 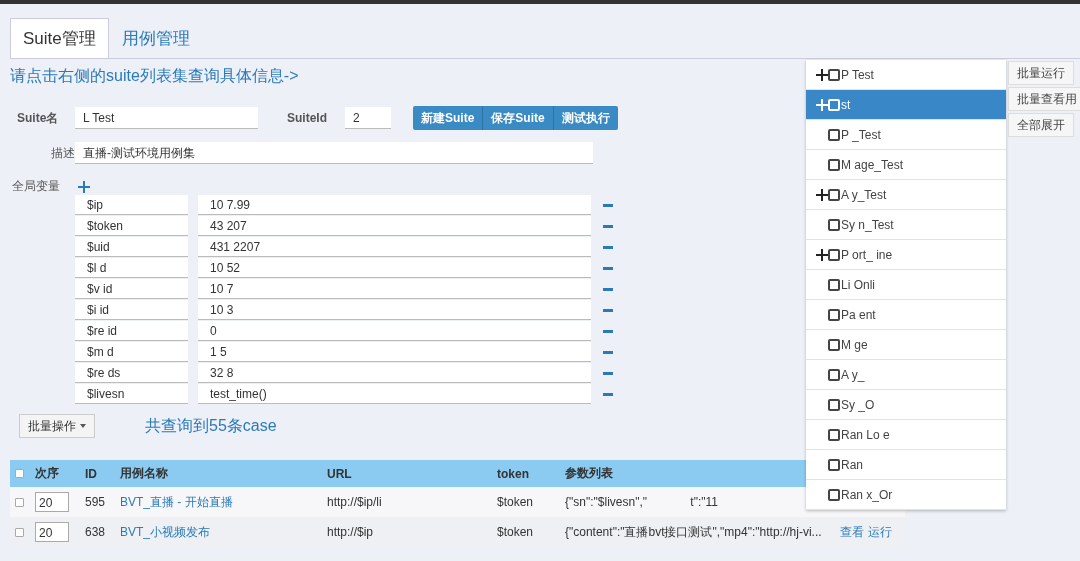 What do you see at coordinates (131, 331) in the screenshot?
I see `variable-name-field: $re id` at bounding box center [131, 331].